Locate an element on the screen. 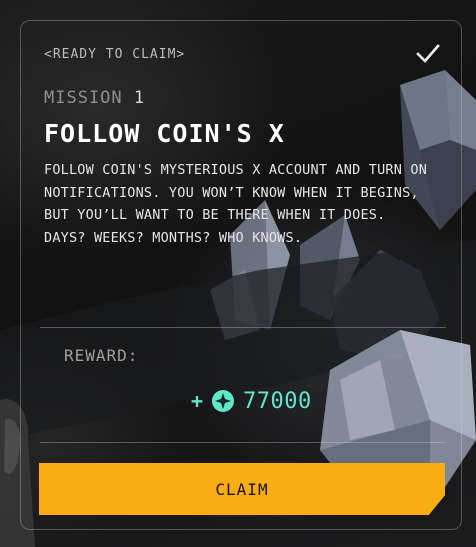  mission-number-value: 1 is located at coordinates (139, 98).